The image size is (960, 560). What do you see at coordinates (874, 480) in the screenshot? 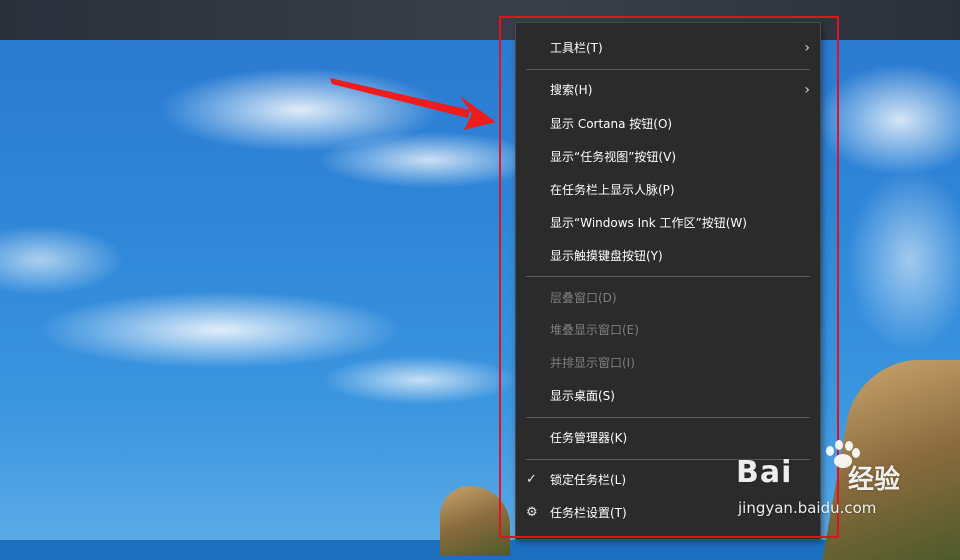
I see `watermark-brand-cn: 经验` at bounding box center [874, 480].